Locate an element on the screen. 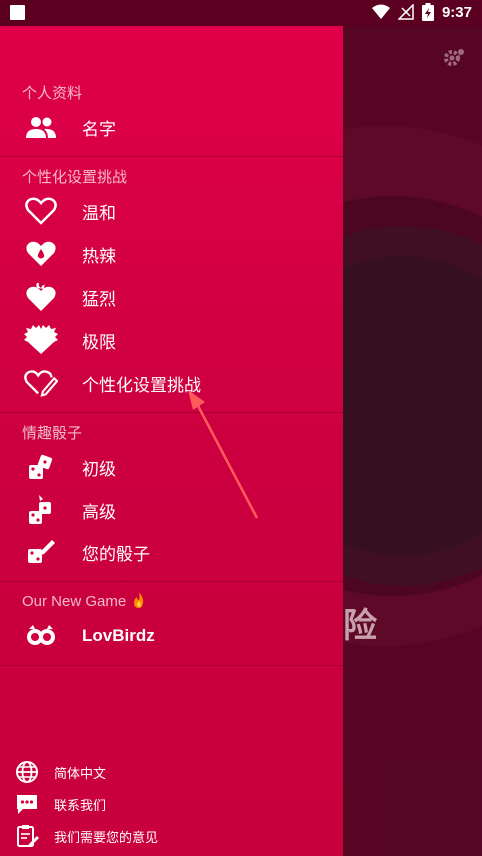 This screenshot has width=482, height=856. feedback-icon is located at coordinates (28, 836).